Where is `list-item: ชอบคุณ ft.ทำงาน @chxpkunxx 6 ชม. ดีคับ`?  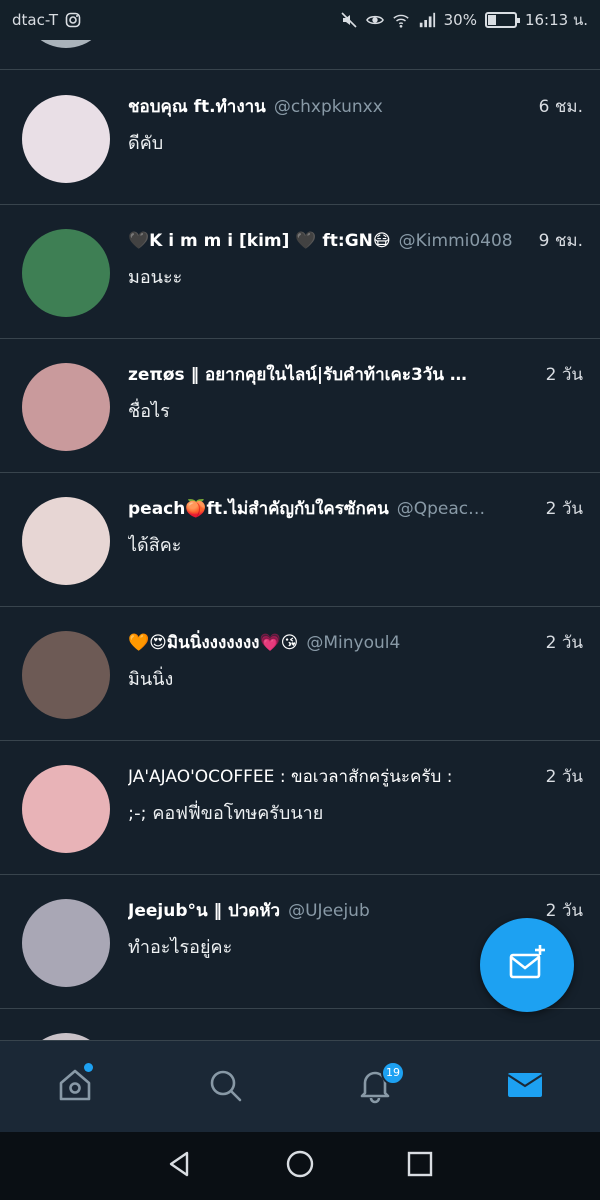 list-item: ชอบคุณ ft.ทำงาน @chxpkunxx 6 ชม. ดีคับ is located at coordinates (300, 138).